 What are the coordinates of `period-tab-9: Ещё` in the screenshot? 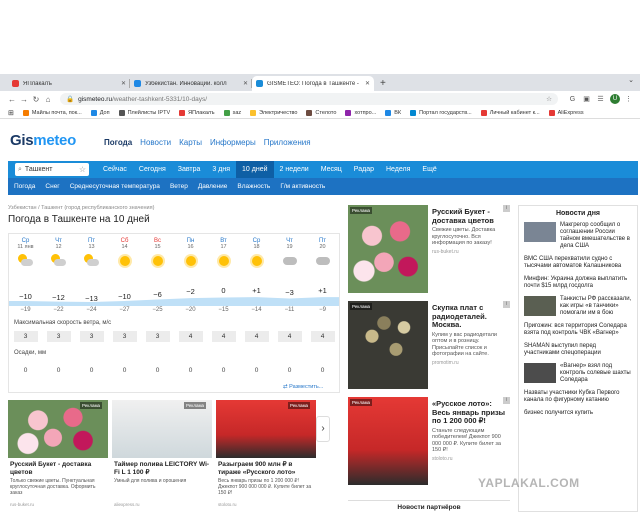 It's located at (429, 169).